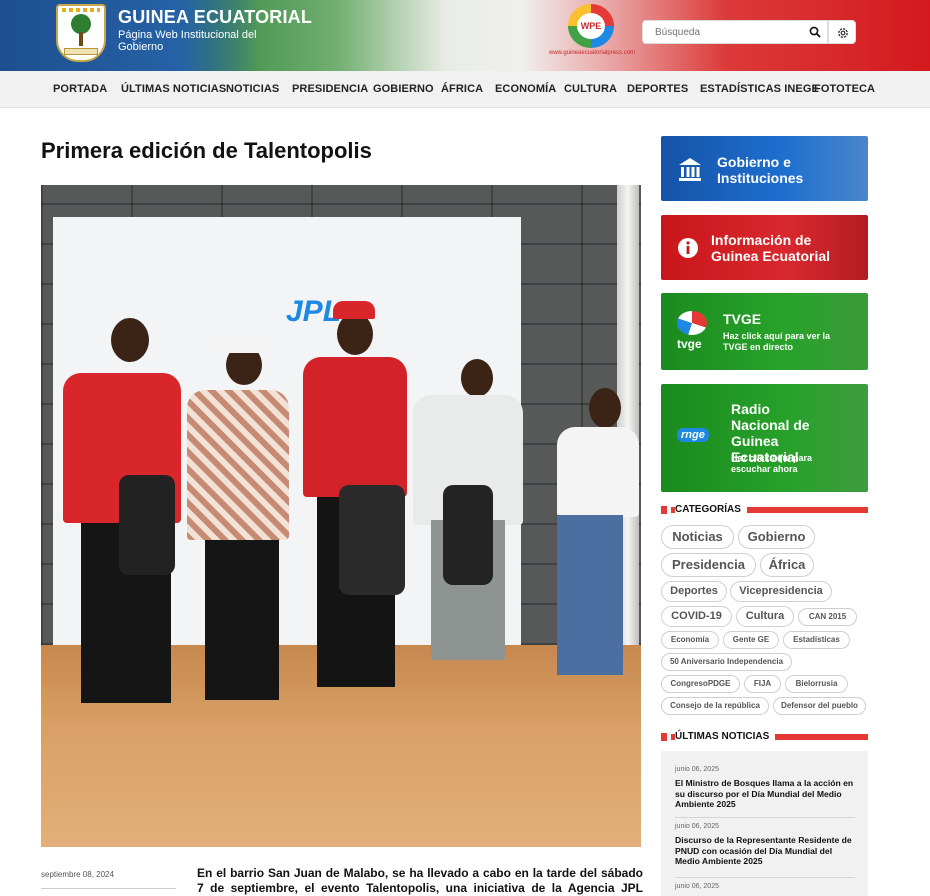 This screenshot has height=896, width=930. What do you see at coordinates (372, 540) in the screenshot?
I see `photo-person-3-bag` at bounding box center [372, 540].